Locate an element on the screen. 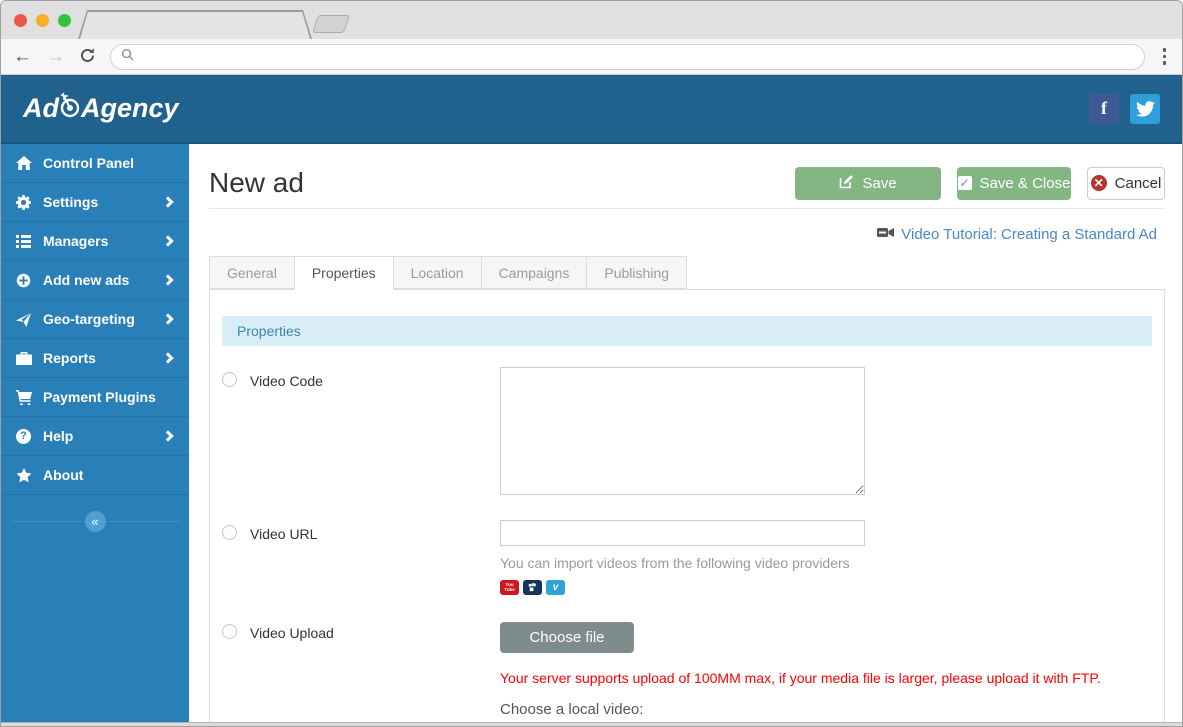 Image resolution: width=1183 pixels, height=727 pixels. app-header: Ad Agency f is located at coordinates (591, 109).